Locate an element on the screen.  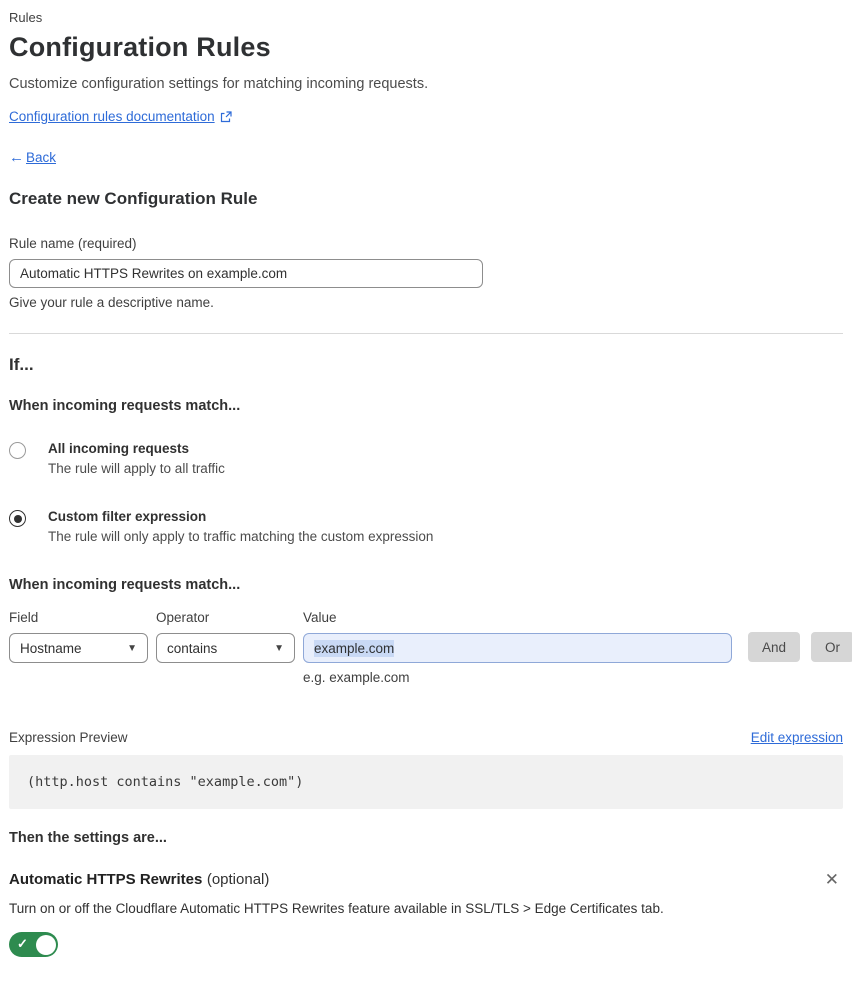
radio-unselected-icon is located at coordinates (17, 450).